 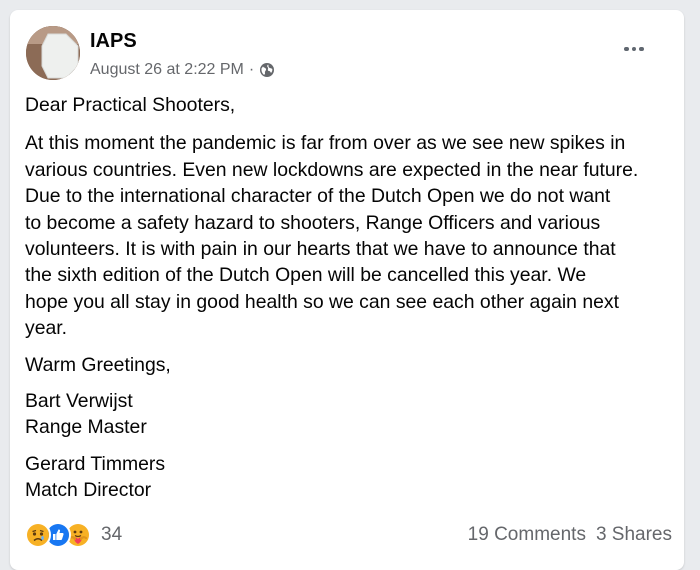 What do you see at coordinates (167, 70) in the screenshot?
I see `post-timestamp: August 26 at 2:22 PM` at bounding box center [167, 70].